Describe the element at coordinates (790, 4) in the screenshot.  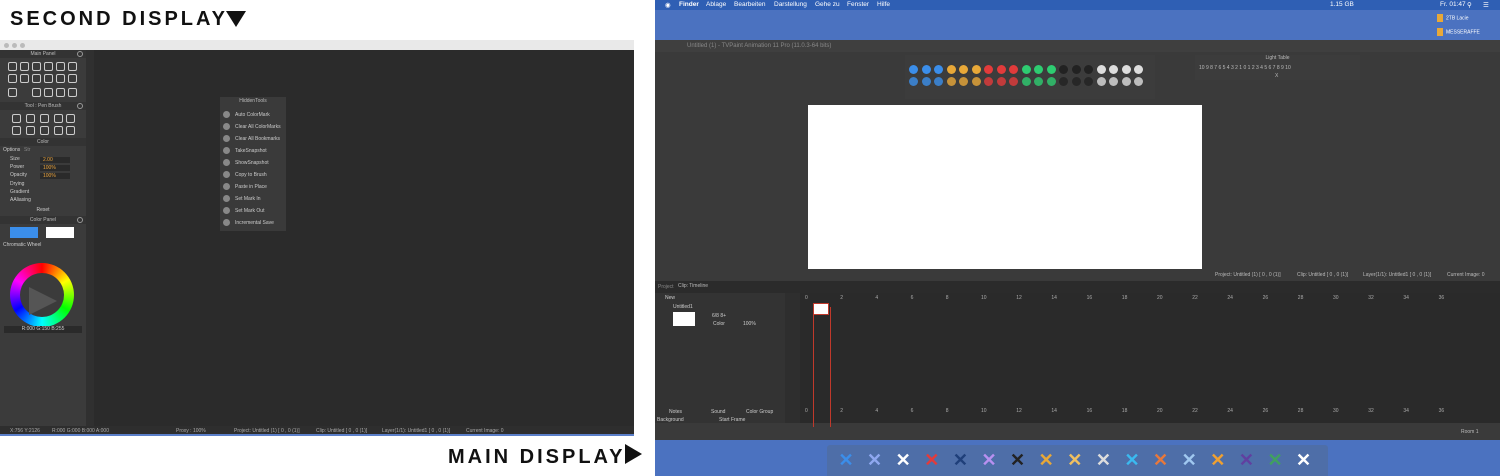
I see `menu-darstellung: Darstellung` at that location.